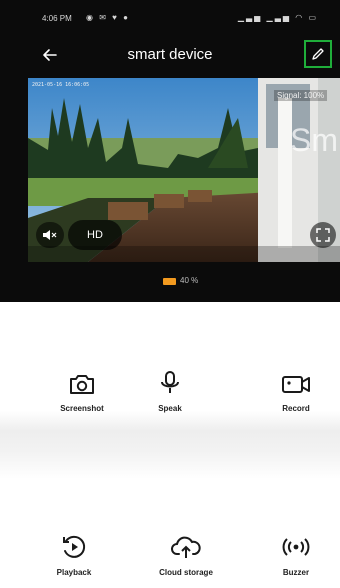 Image resolution: width=340 pixels, height=588 pixels. What do you see at coordinates (186, 572) in the screenshot?
I see `cloud-storage-label: Cloud storage` at bounding box center [186, 572].